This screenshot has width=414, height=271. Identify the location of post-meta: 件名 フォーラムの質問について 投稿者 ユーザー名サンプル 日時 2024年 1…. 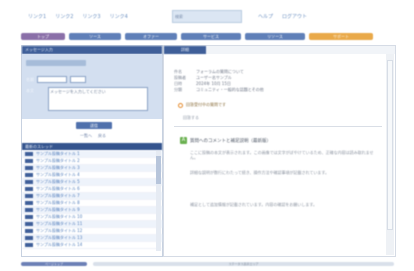
(219, 81).